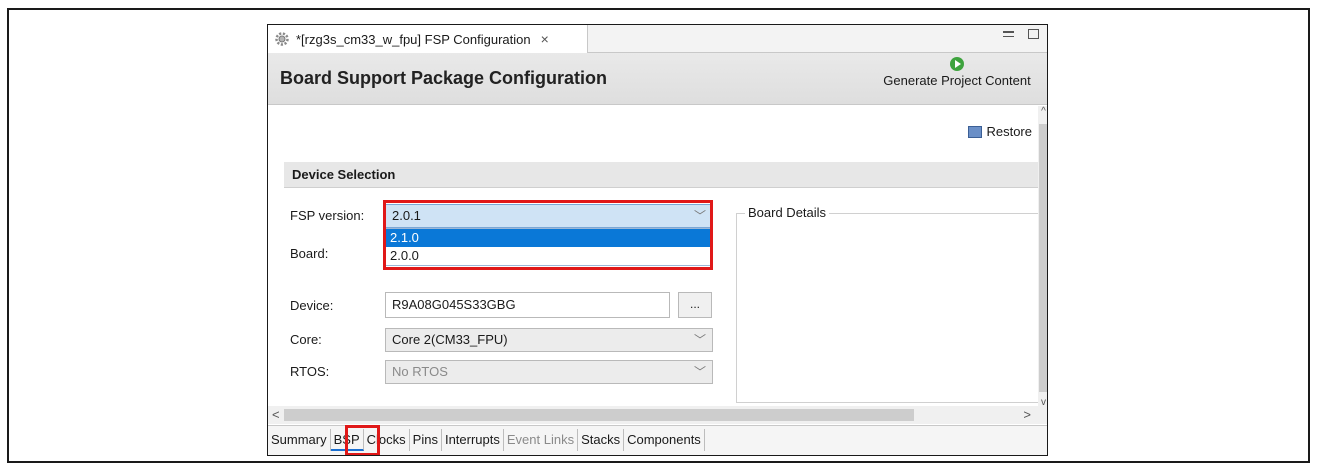 The image size is (1317, 470). Describe the element at coordinates (657, 39) in the screenshot. I see `editor-tab-strip: *[rzg3s_cm33_w_fpu] FSP Configuration ×` at that location.